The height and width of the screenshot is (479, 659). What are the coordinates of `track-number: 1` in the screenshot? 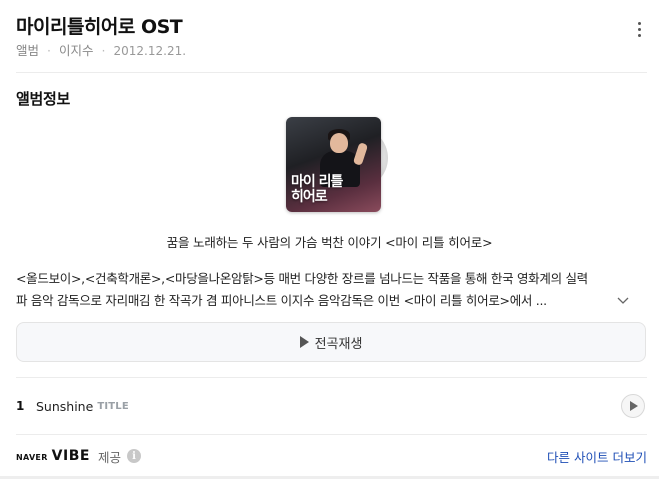 It's located at (20, 406).